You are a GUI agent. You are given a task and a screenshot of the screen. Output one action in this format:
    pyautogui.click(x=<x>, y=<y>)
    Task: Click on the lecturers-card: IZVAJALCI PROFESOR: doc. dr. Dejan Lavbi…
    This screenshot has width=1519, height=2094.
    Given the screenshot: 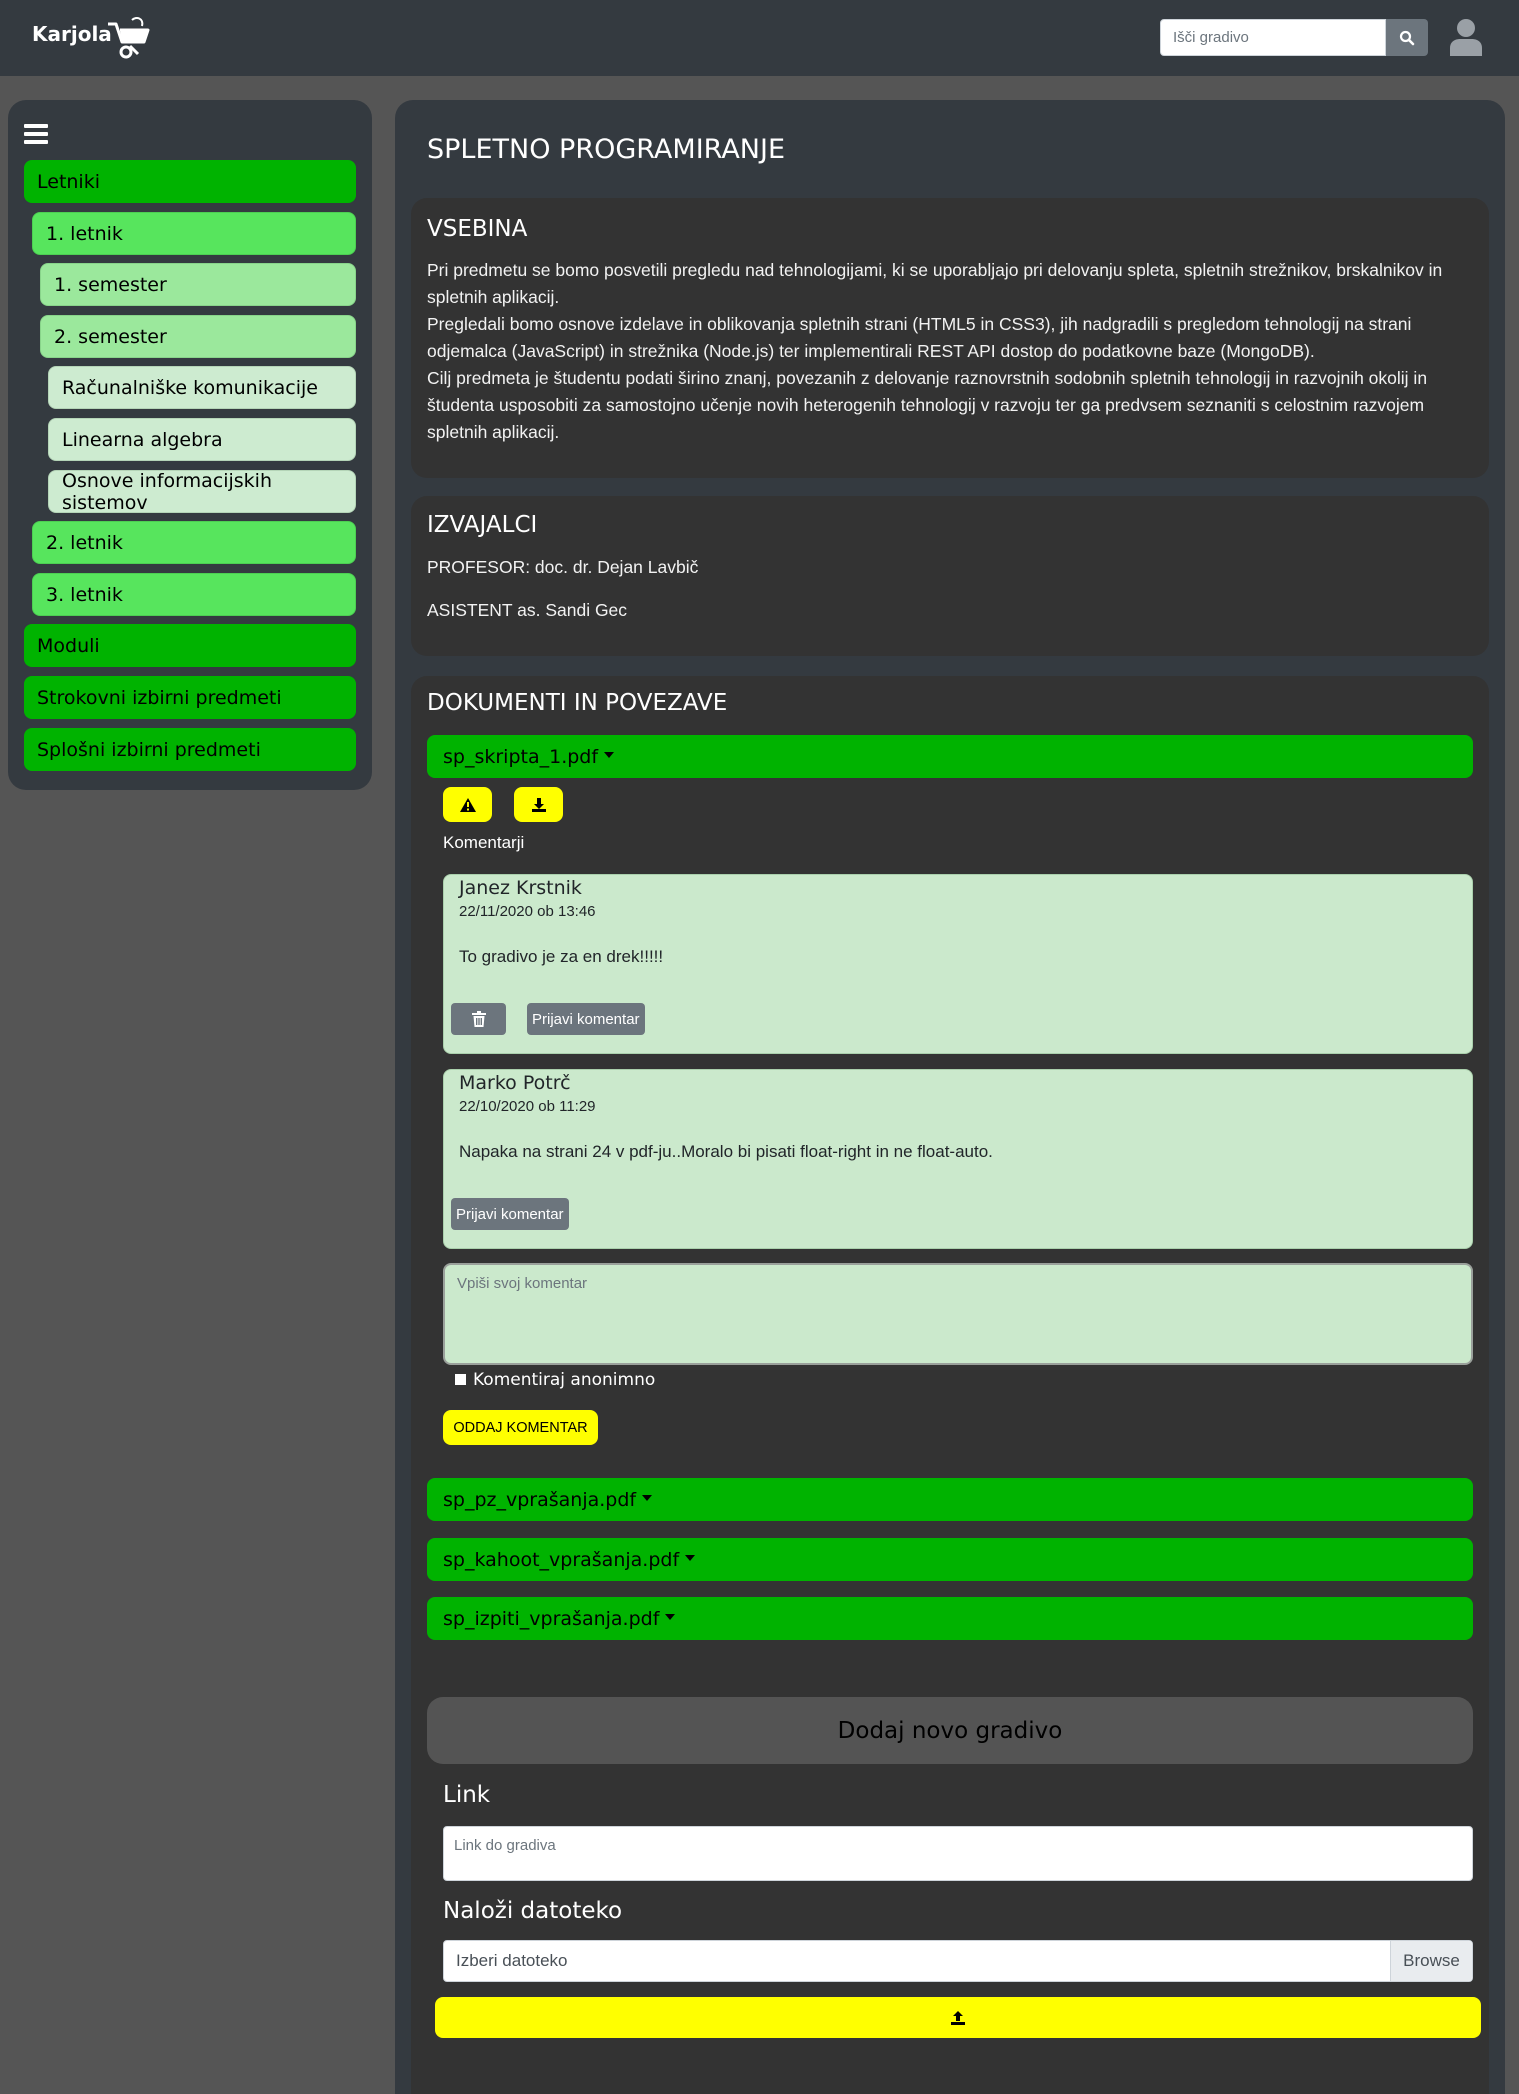 What is the action you would take?
    pyautogui.click(x=950, y=576)
    